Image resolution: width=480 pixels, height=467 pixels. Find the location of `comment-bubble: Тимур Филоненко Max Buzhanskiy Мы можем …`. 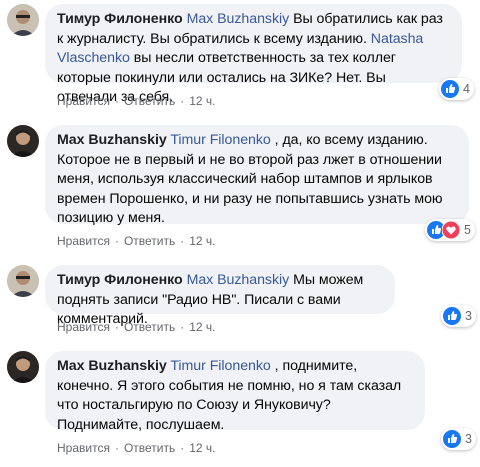

comment-bubble: Тимур Филоненко Max Buzhanskiy Мы можем … is located at coordinates (220, 296).